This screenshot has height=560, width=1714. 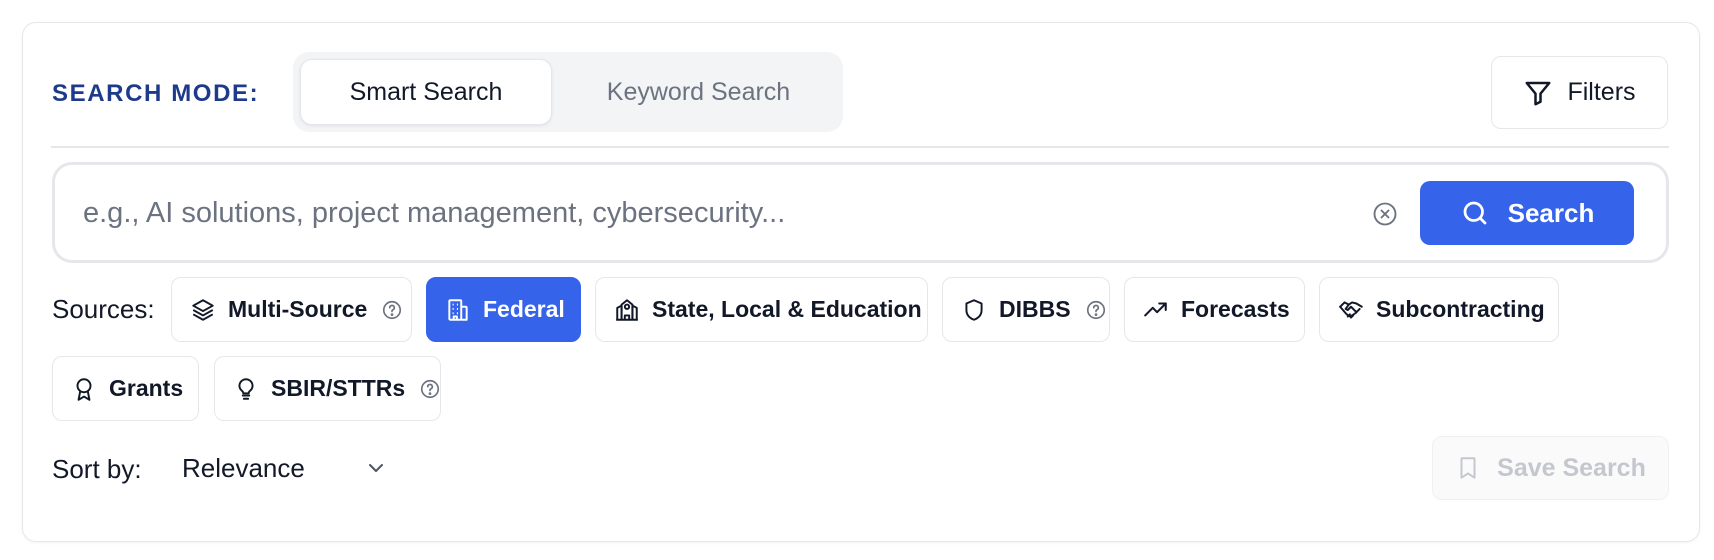 I want to click on source-sbir-sttrs: SBIR/STTRs, so click(x=327, y=388).